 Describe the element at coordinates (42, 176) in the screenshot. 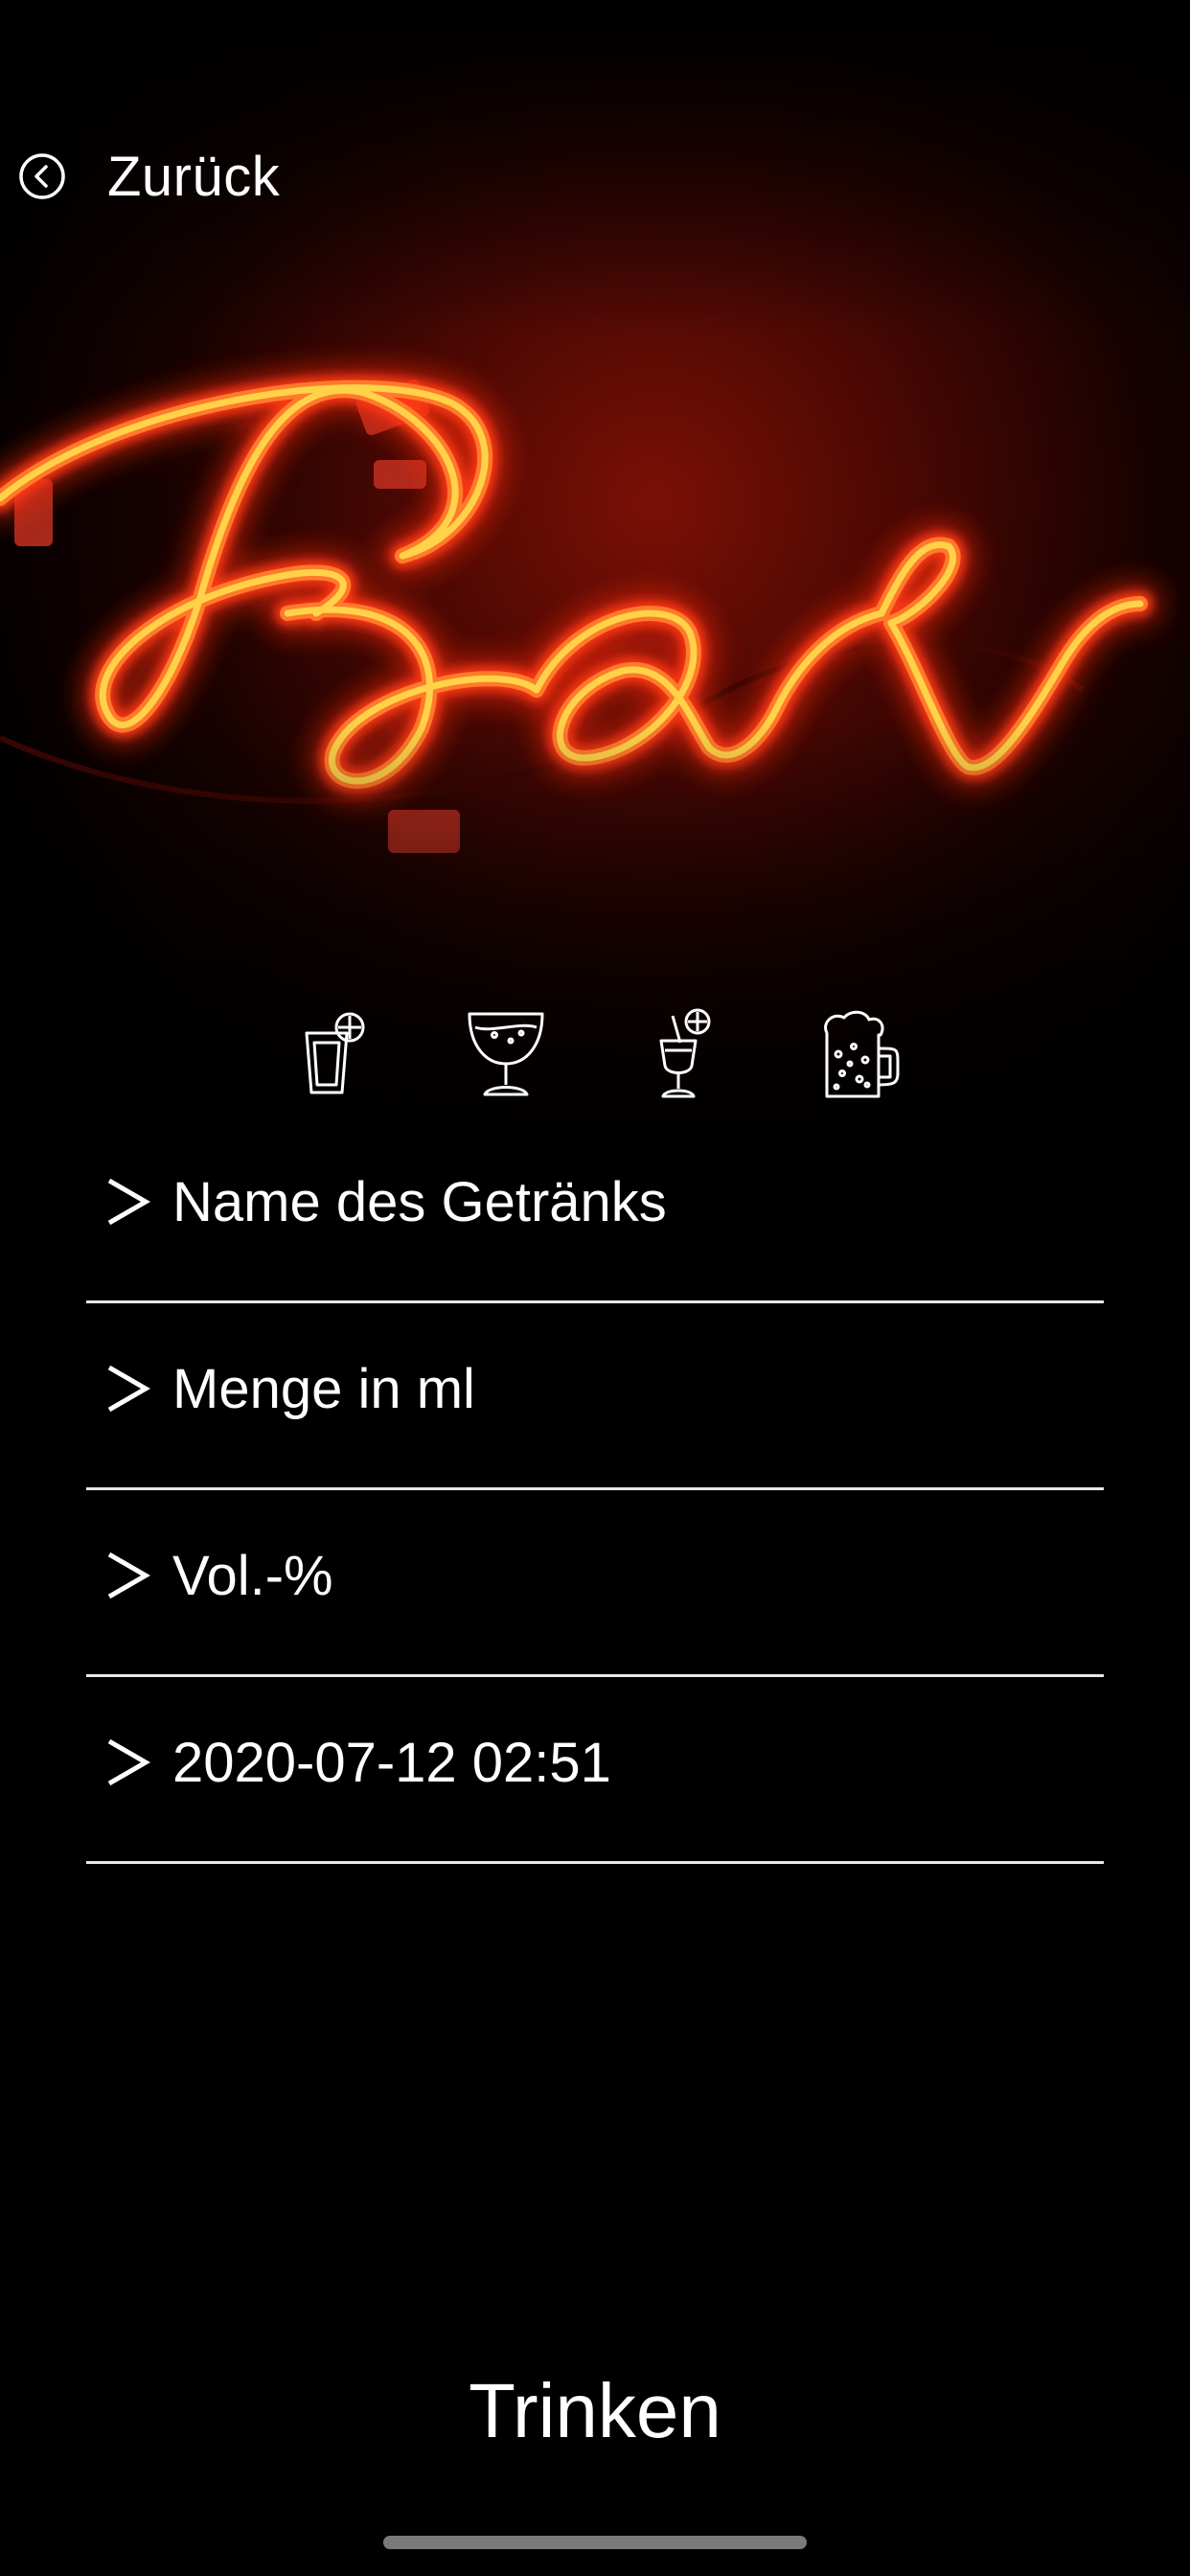

I see `chevron-left-circle-icon` at that location.